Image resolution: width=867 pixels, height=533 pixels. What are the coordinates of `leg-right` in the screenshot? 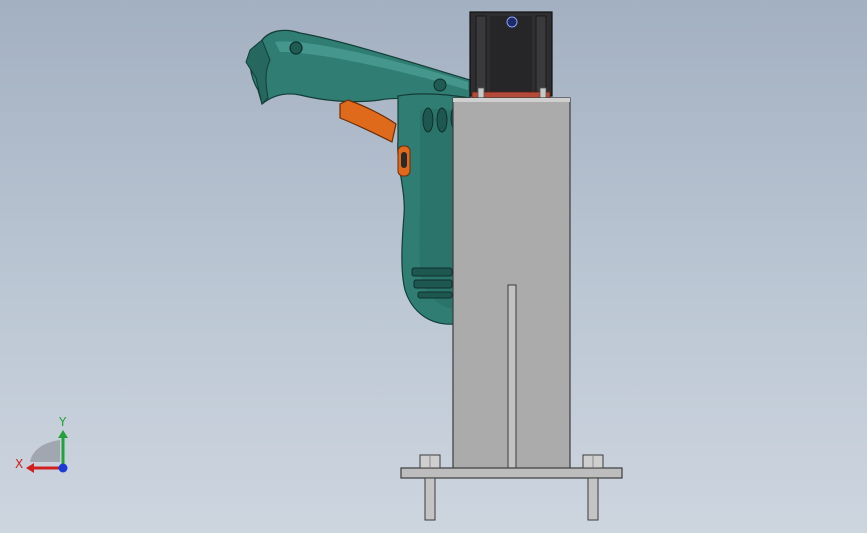 It's located at (593, 499).